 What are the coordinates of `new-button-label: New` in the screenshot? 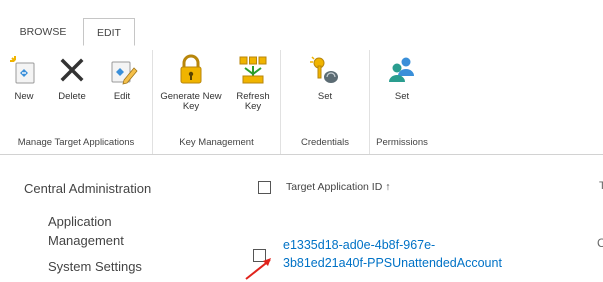 It's located at (24, 96).